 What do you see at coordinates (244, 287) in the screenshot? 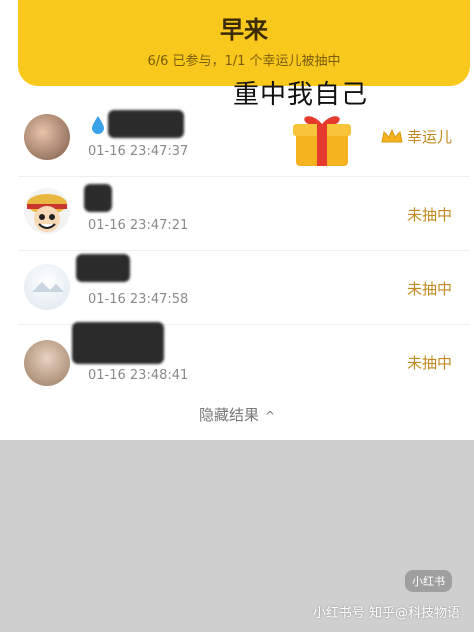
I see `list-item: 01-16 23:47:58 未抽中` at bounding box center [244, 287].